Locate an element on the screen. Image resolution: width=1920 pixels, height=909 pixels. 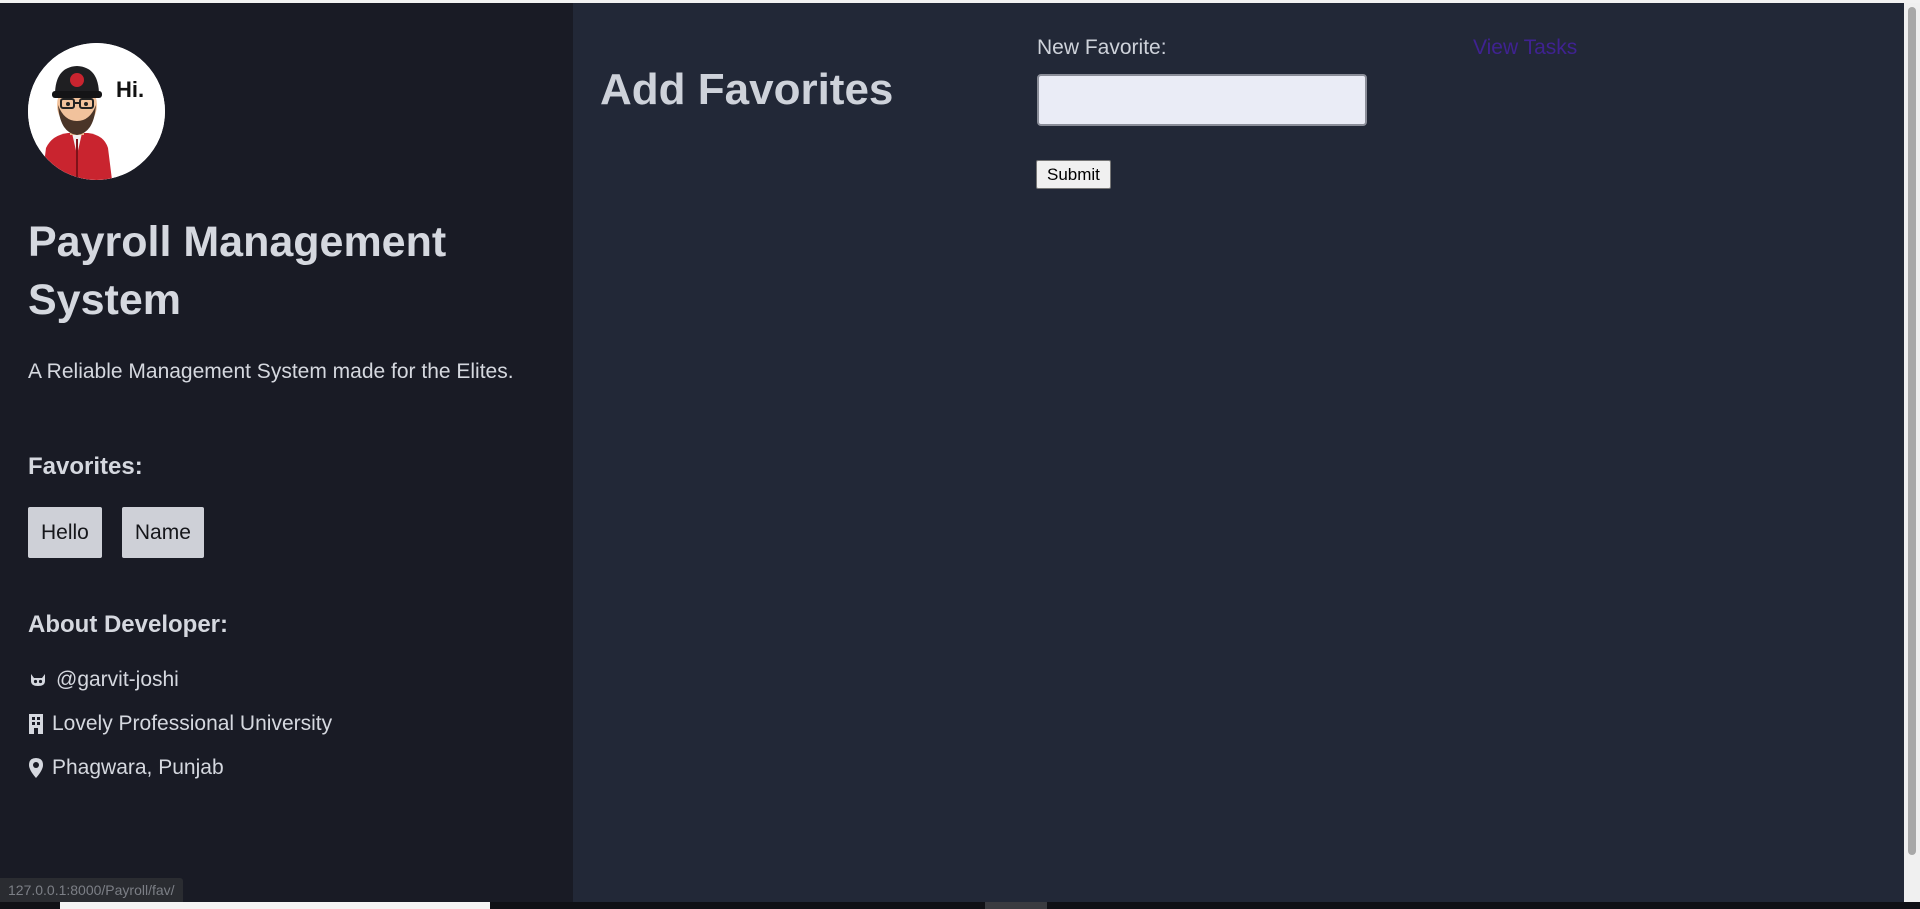
university-text: Lovely Professional University is located at coordinates (192, 723).